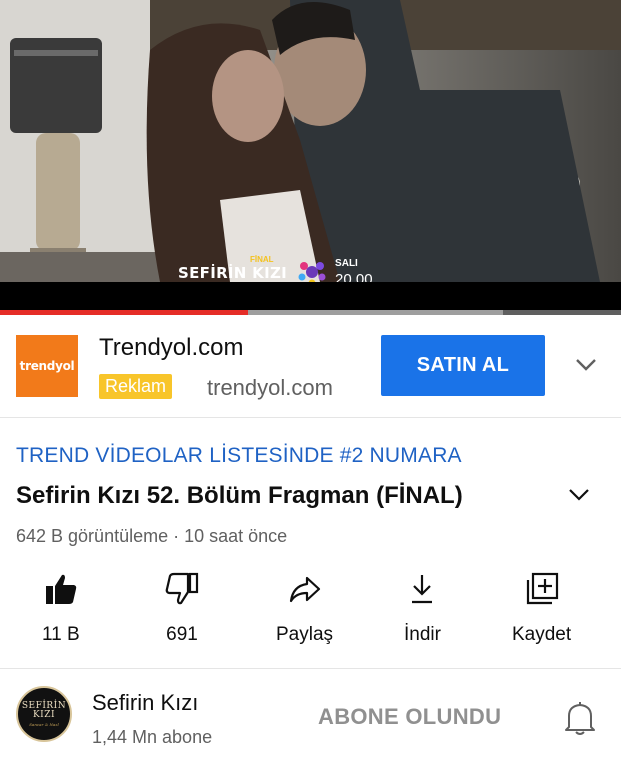 This screenshot has height=763, width=621. What do you see at coordinates (233, 273) in the screenshot?
I see `overlay-show-title: SEFİRİN KIZI` at bounding box center [233, 273].